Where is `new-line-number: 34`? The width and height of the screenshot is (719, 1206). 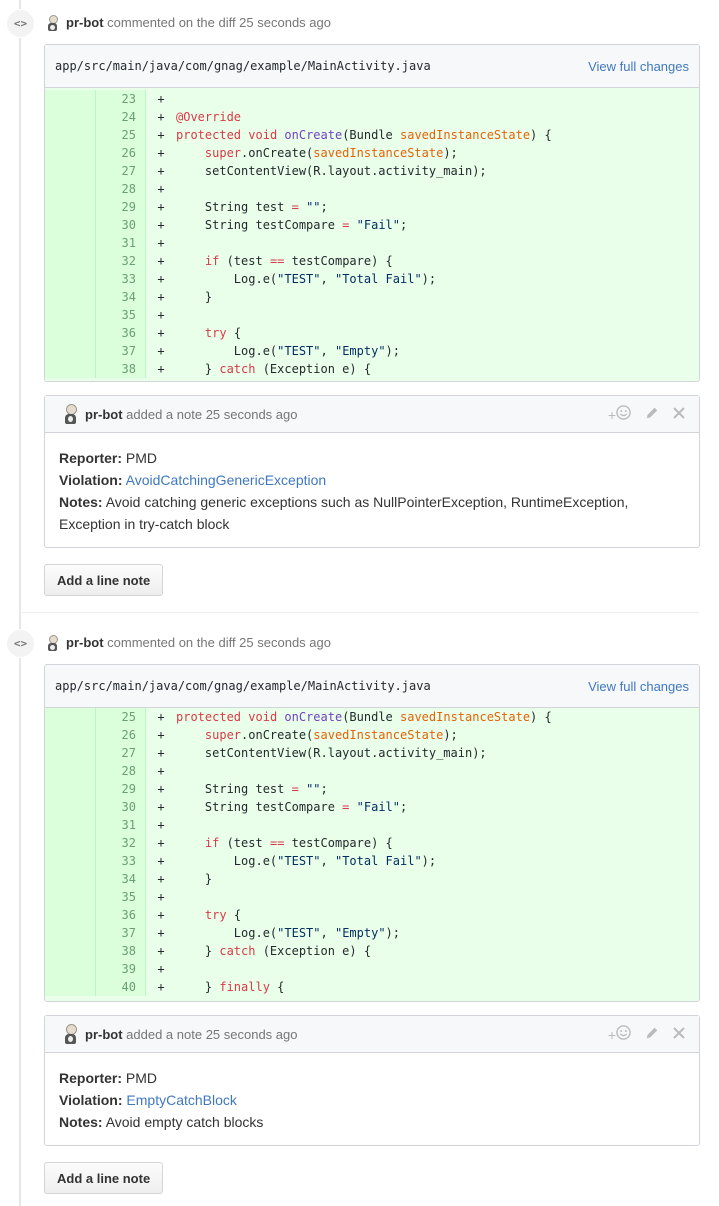
new-line-number: 34 is located at coordinates (121, 297).